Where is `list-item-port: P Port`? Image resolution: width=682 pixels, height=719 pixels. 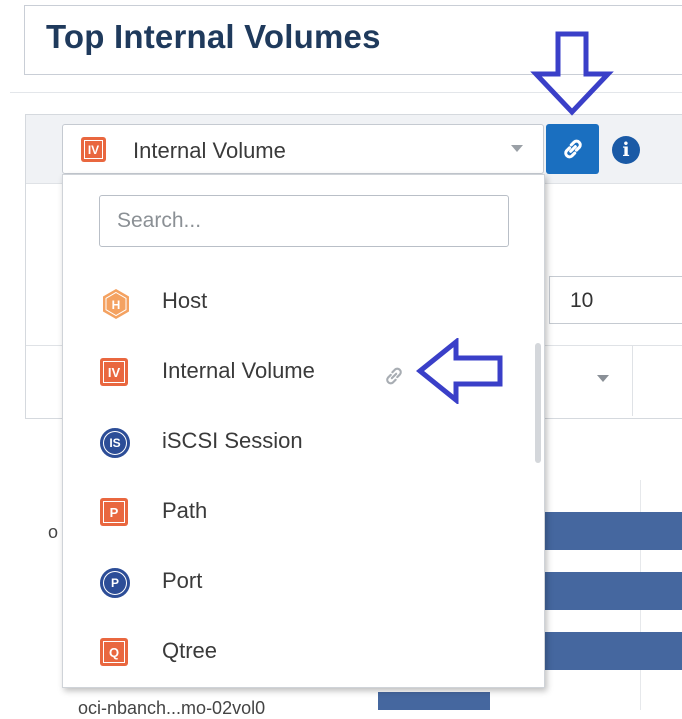 list-item-port: P Port is located at coordinates (293, 583).